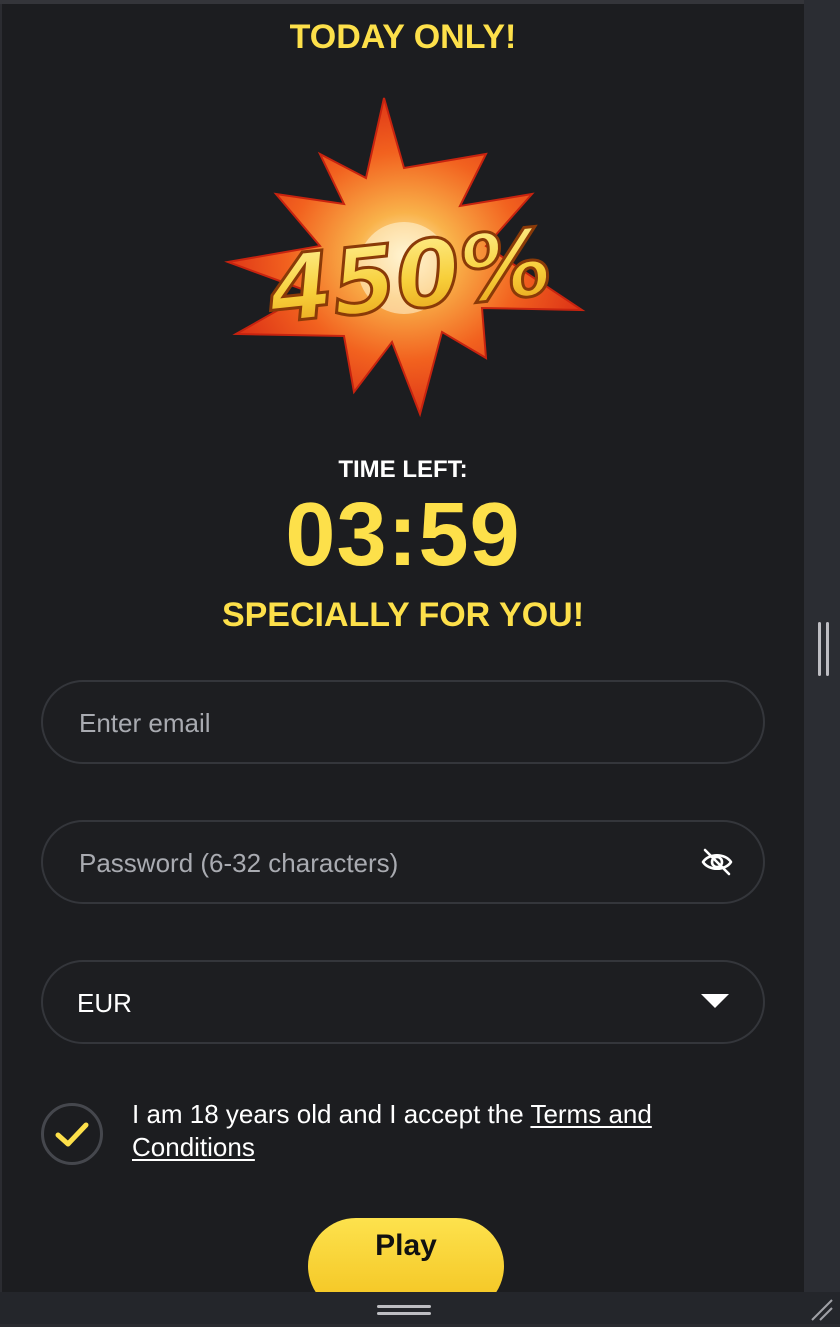 Image resolution: width=840 pixels, height=1327 pixels. Describe the element at coordinates (403, 535) in the screenshot. I see `countdown-timer: 03:59` at that location.